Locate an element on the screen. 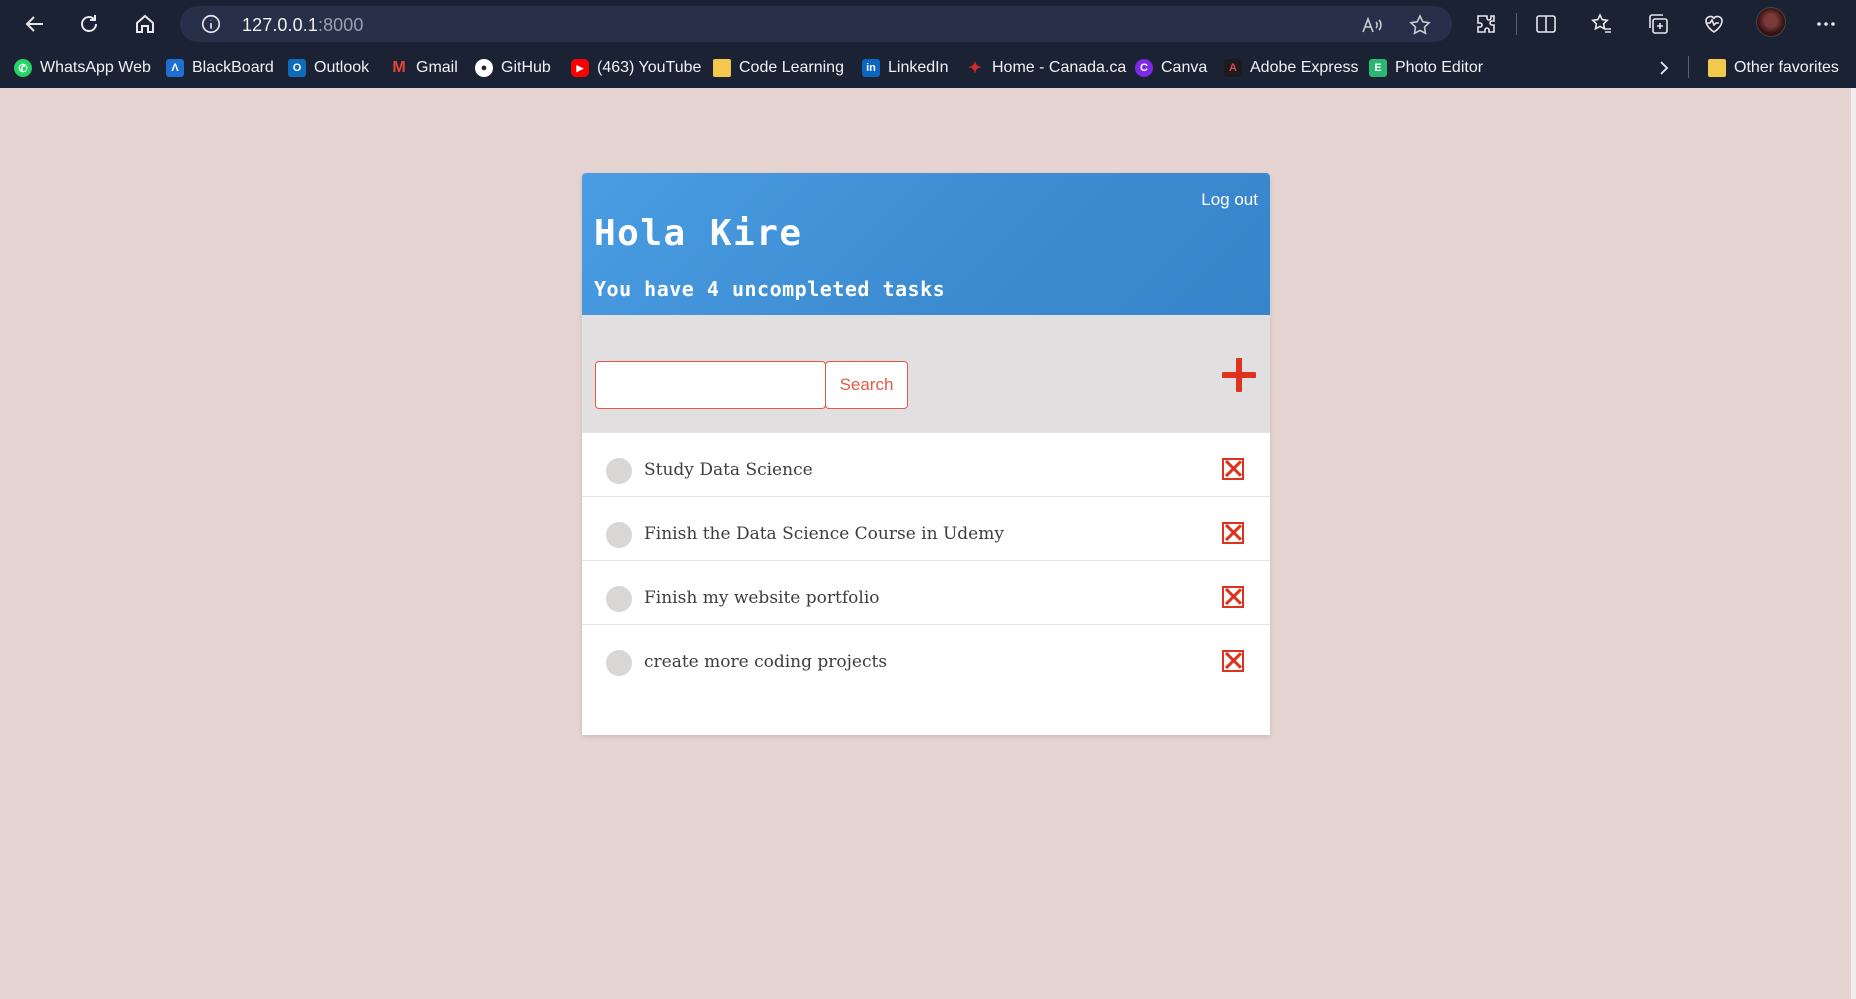 This screenshot has width=1856, height=999. favorite-star-icon is located at coordinates (1420, 25).